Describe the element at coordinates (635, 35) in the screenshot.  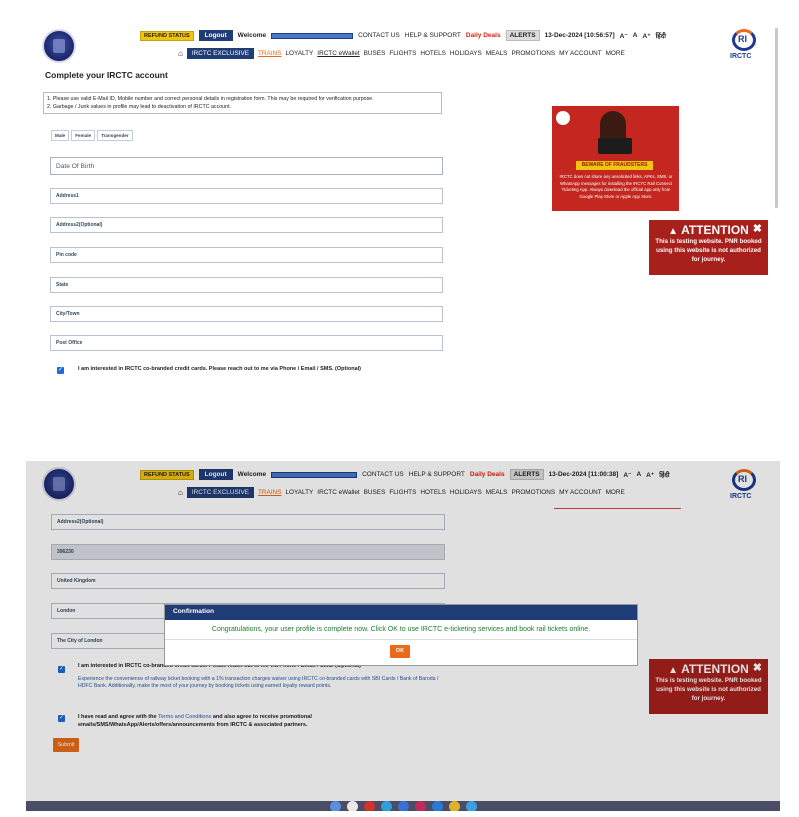
I see `font-normal-button: A` at that location.